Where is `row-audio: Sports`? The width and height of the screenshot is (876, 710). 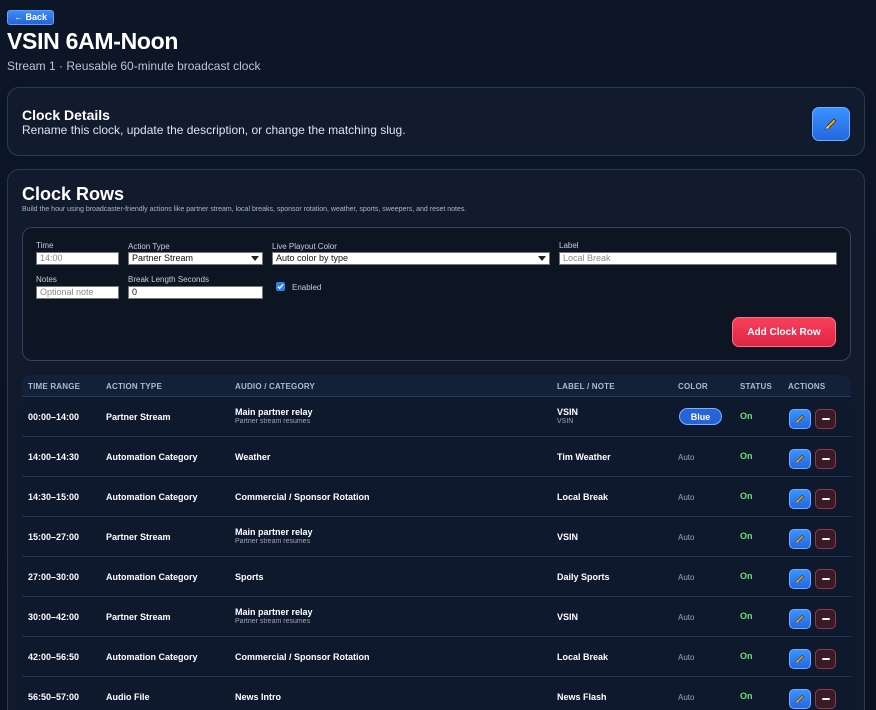 row-audio: Sports is located at coordinates (249, 577).